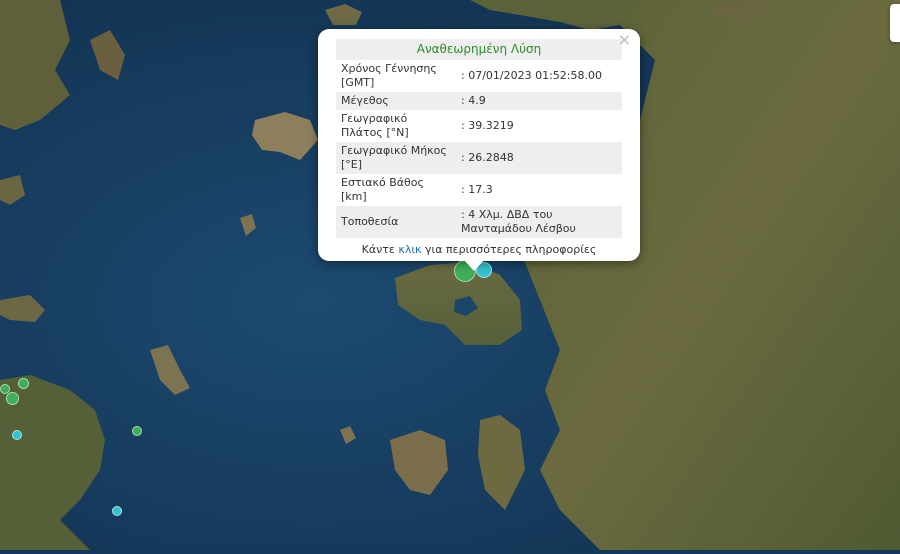 This screenshot has height=554, width=900. I want to click on popup-footer: Κάντε κλικ για περισσότερες πληροφορίες, so click(479, 249).